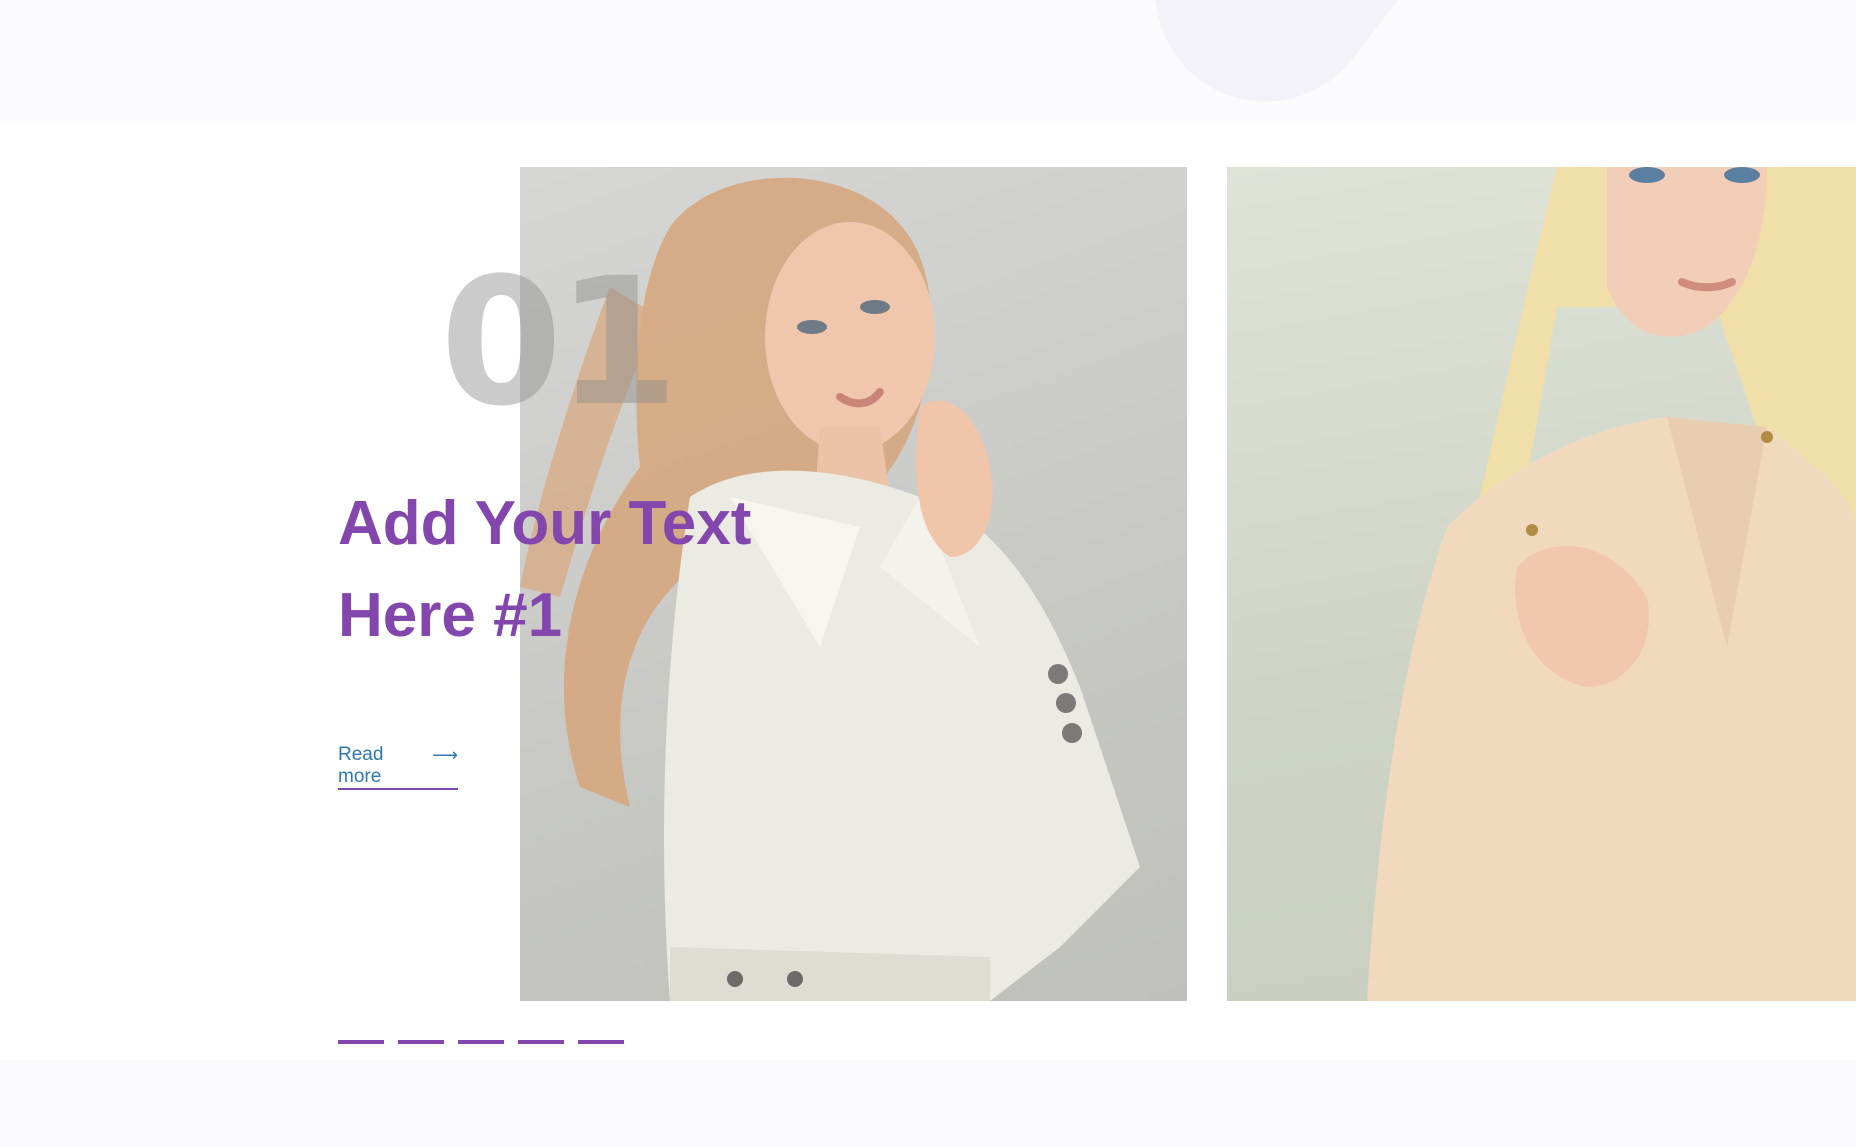 Image resolution: width=1856 pixels, height=1147 pixels. Describe the element at coordinates (559, 342) in the screenshot. I see `slide-number: 01` at that location.